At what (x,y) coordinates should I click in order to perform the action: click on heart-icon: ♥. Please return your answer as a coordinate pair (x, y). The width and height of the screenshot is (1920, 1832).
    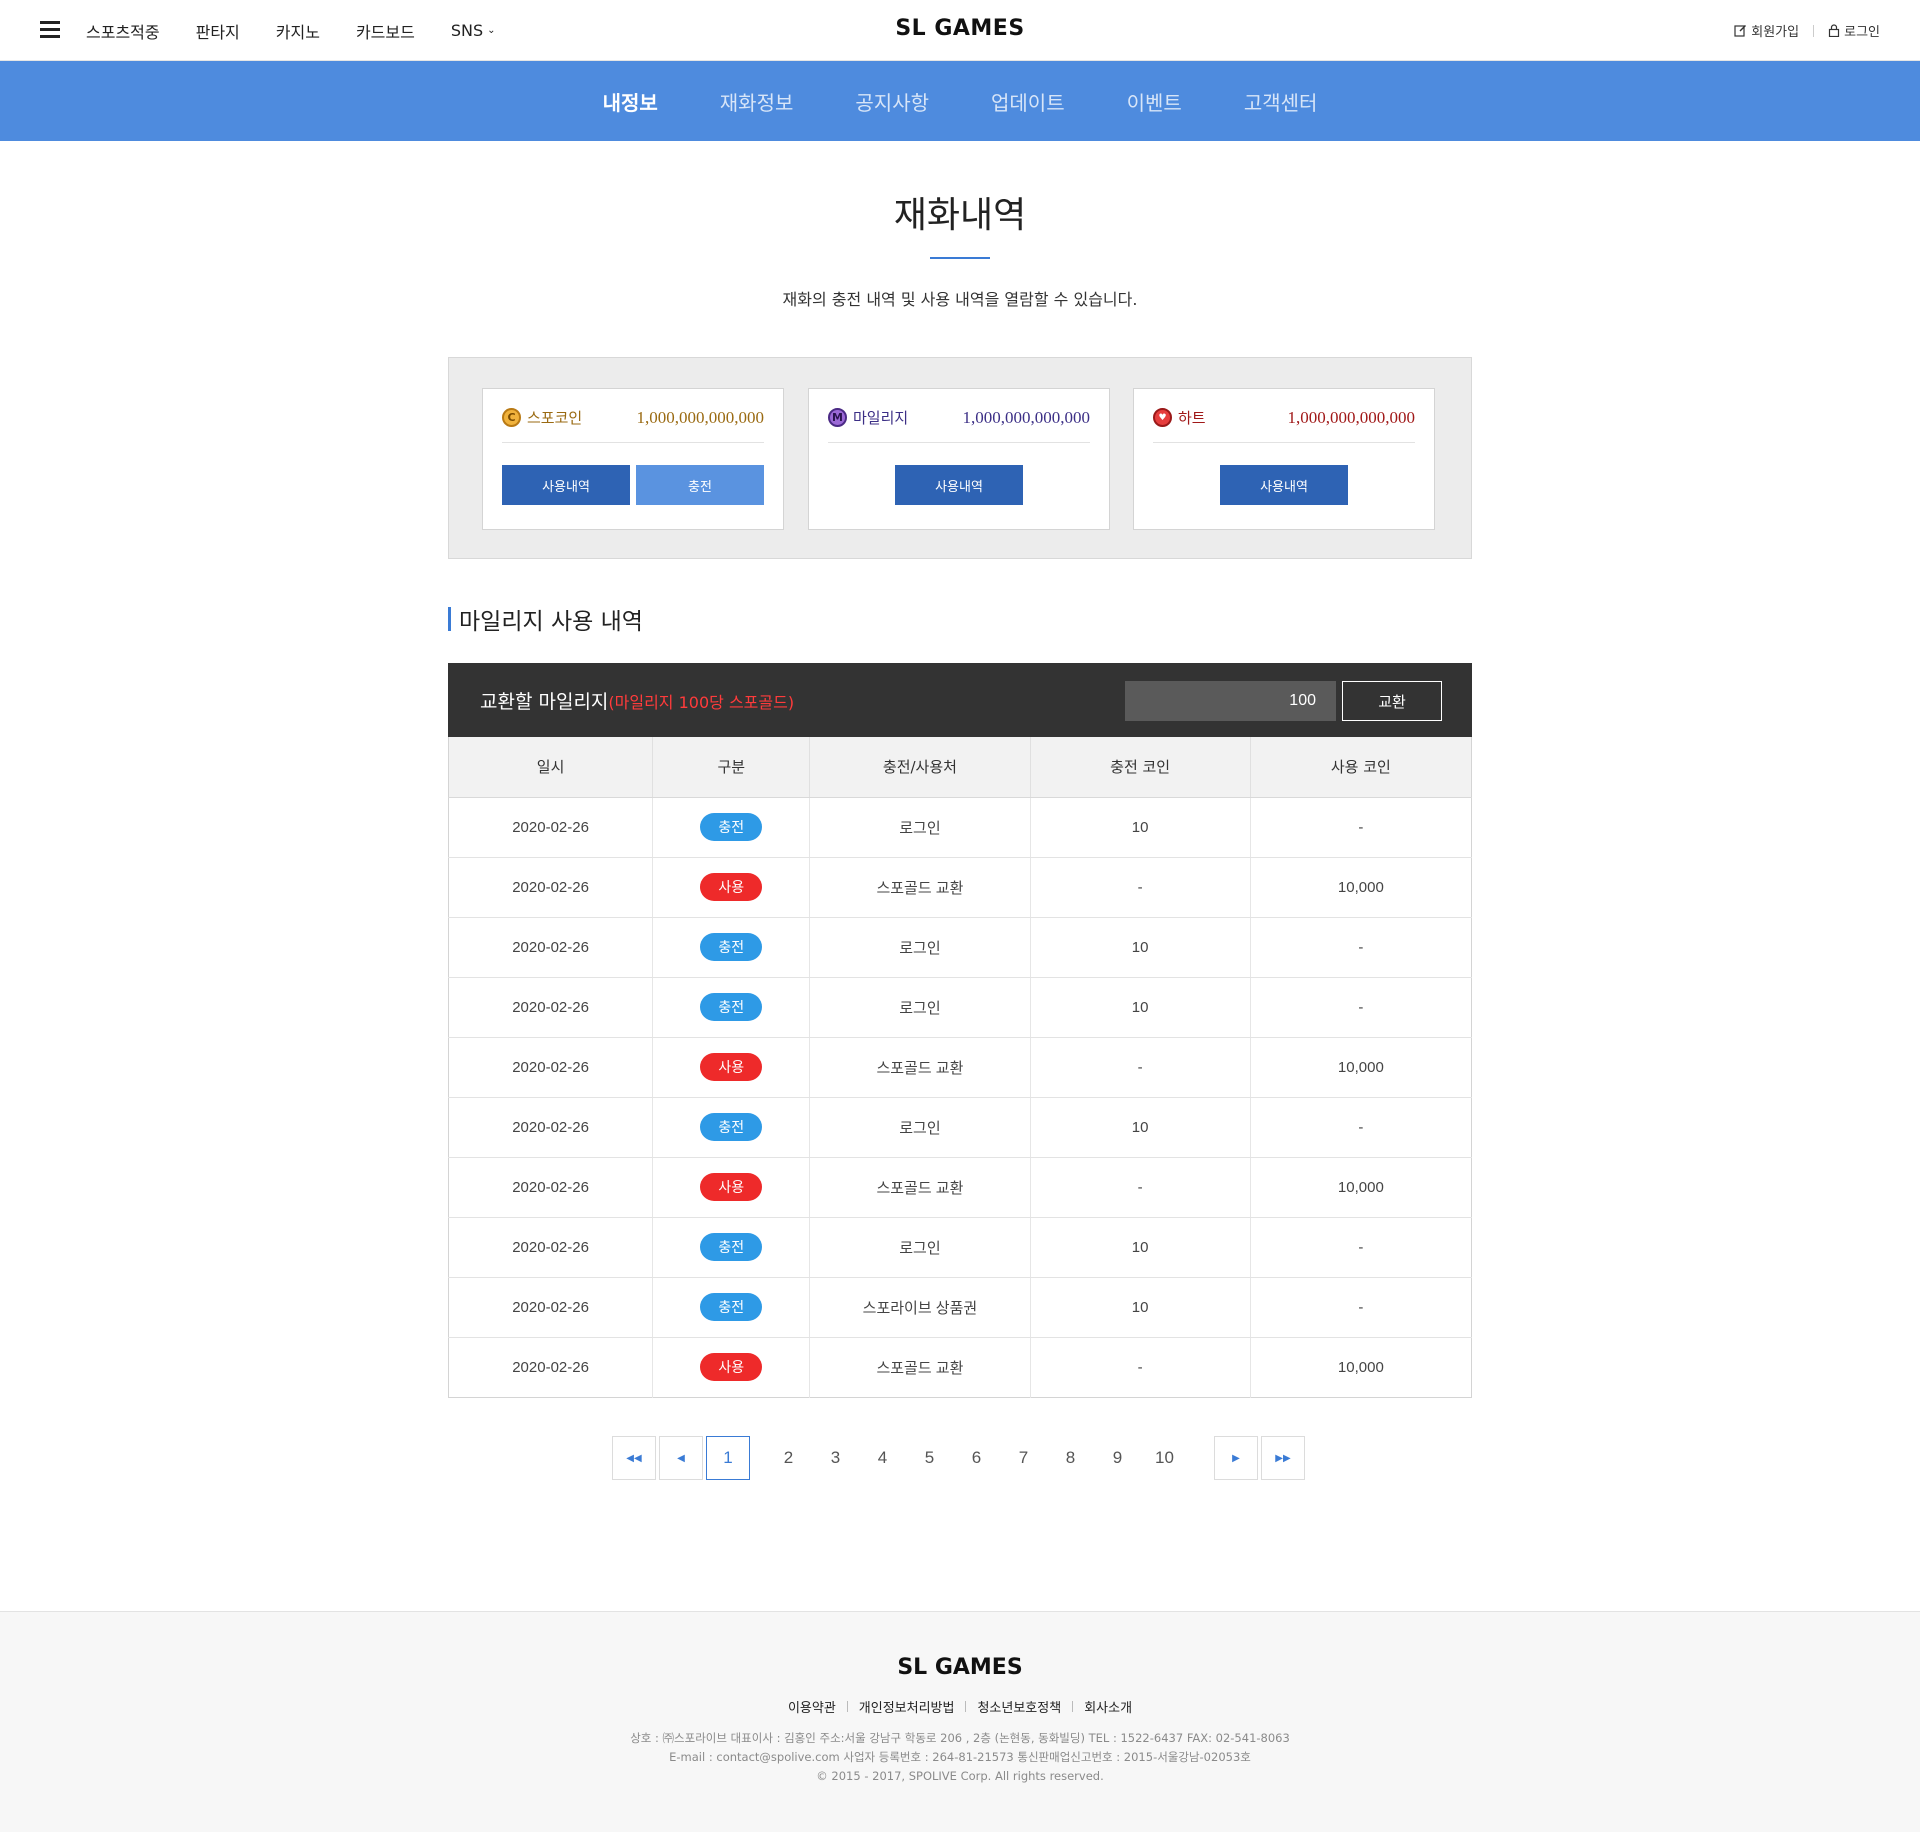
    Looking at the image, I should click on (1162, 417).